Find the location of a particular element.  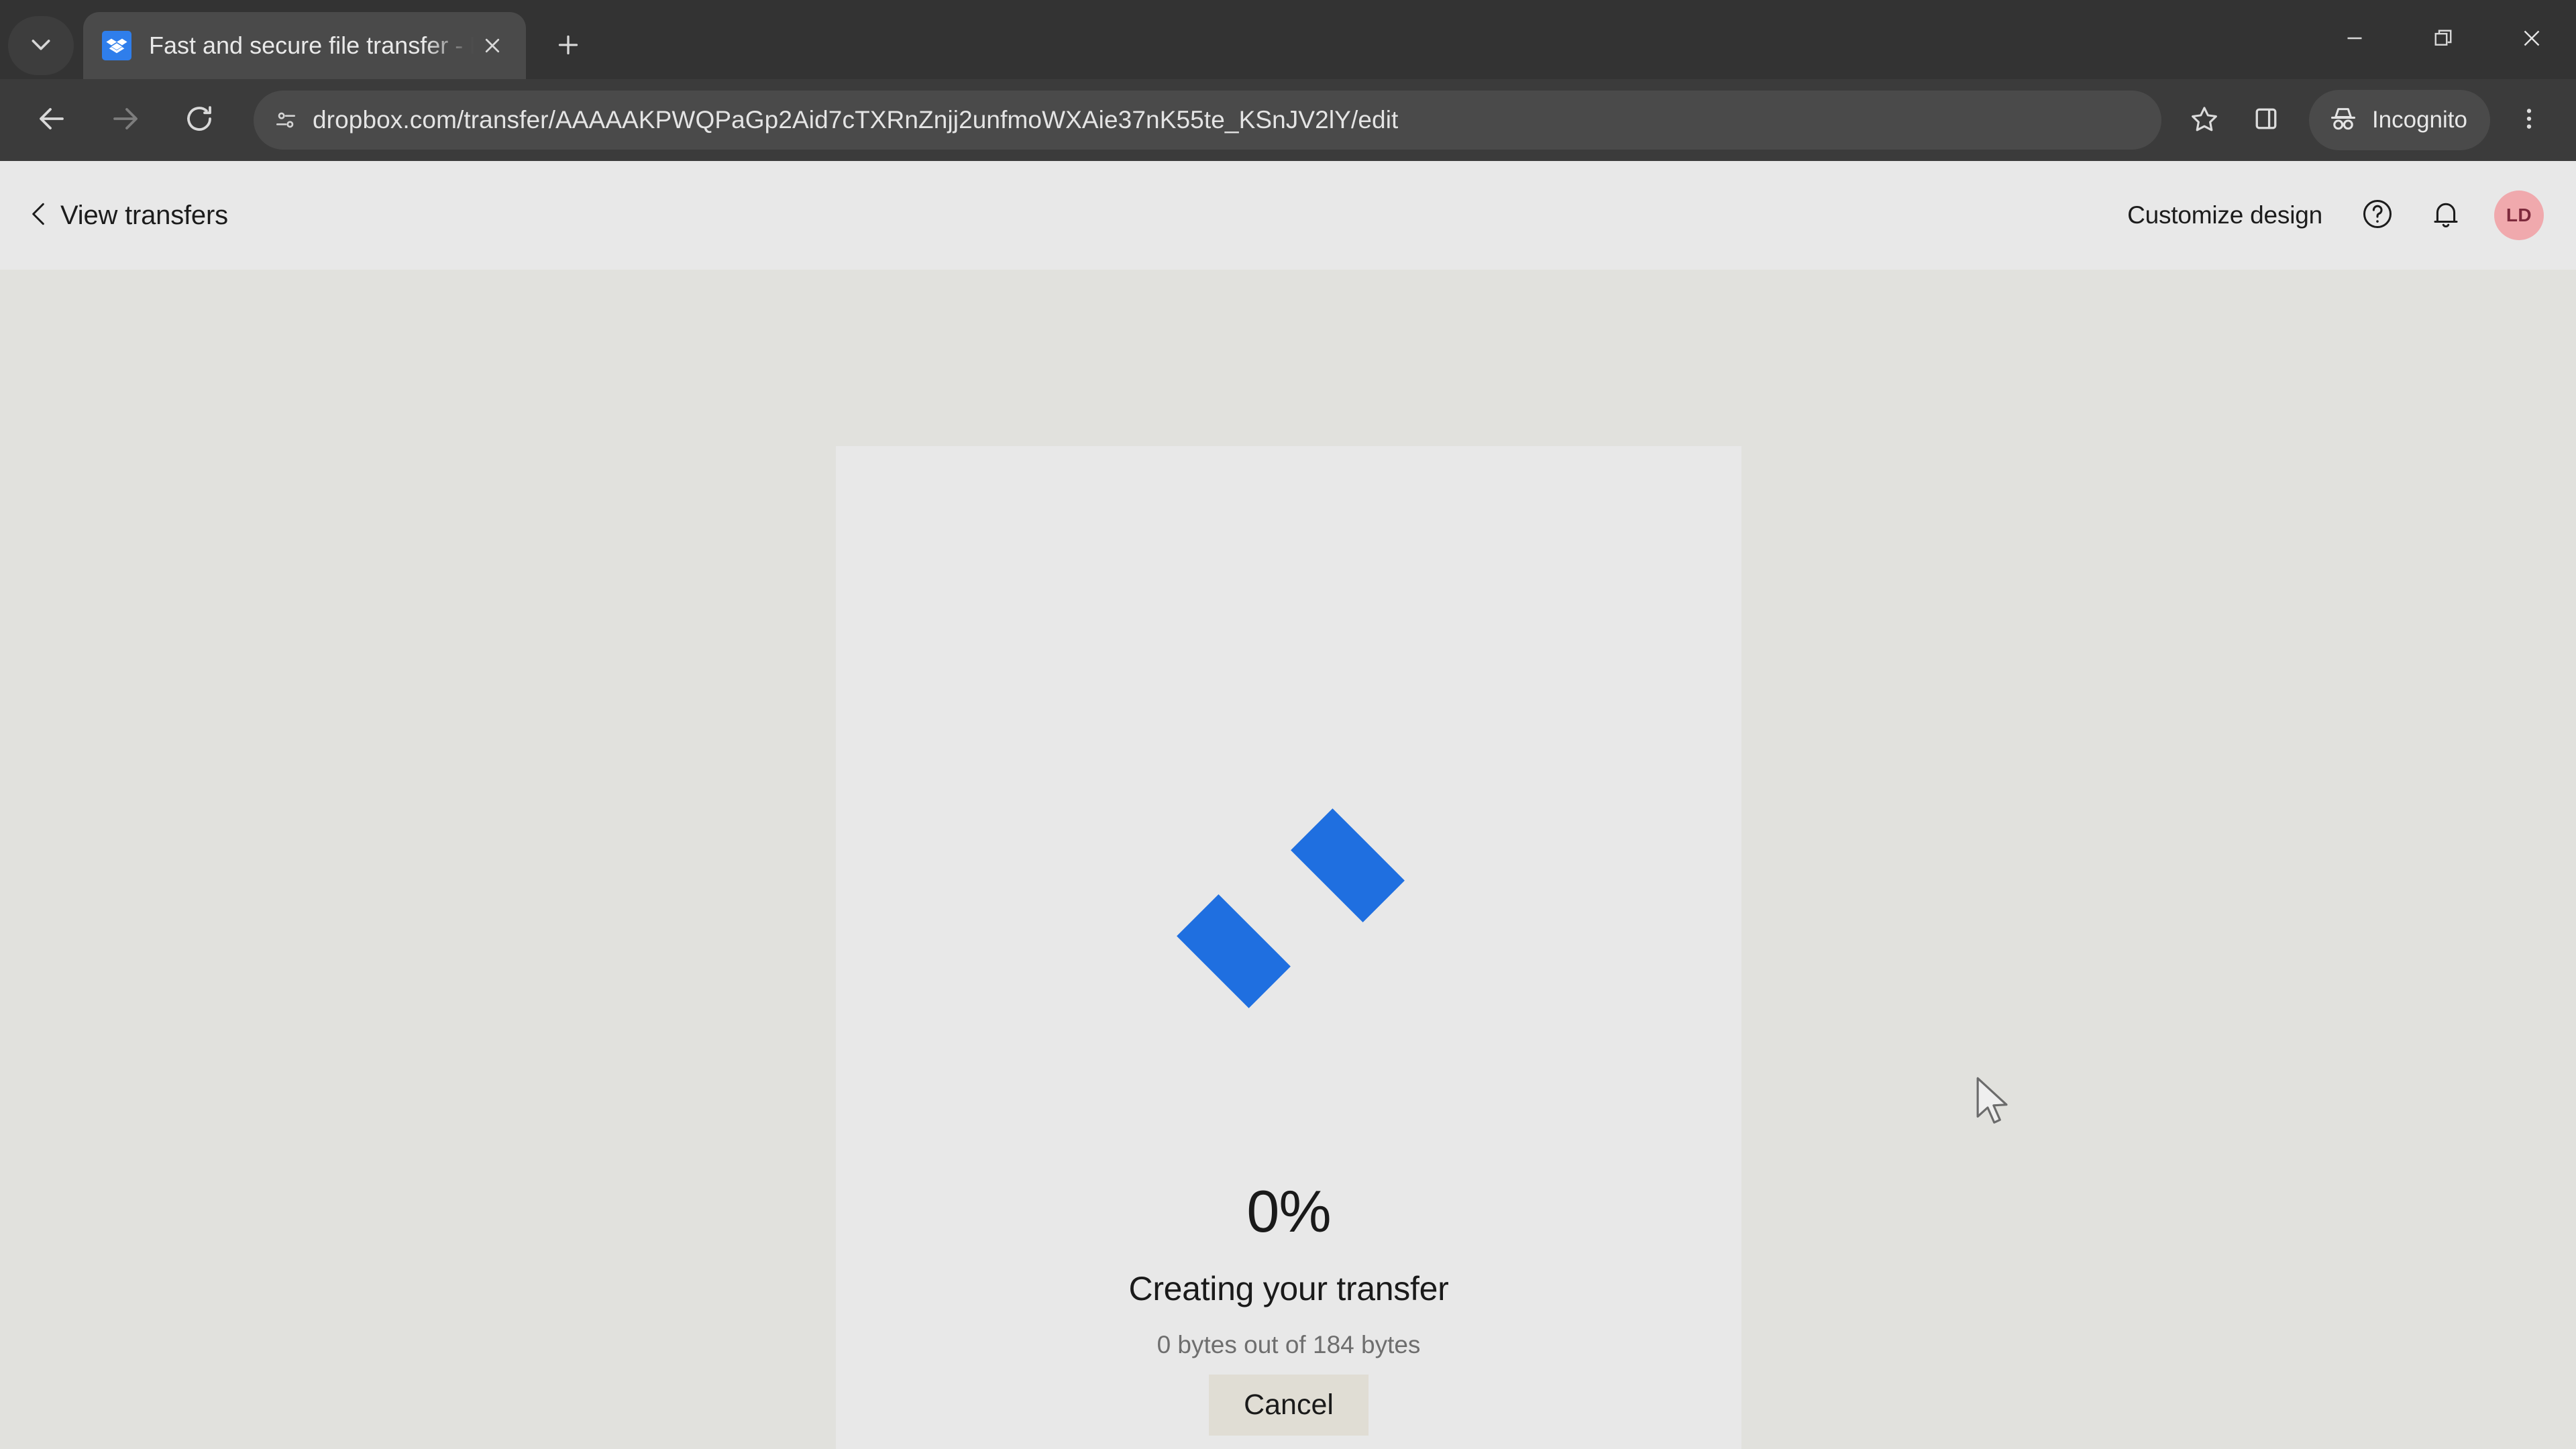

site-settings-icon is located at coordinates (285, 120).